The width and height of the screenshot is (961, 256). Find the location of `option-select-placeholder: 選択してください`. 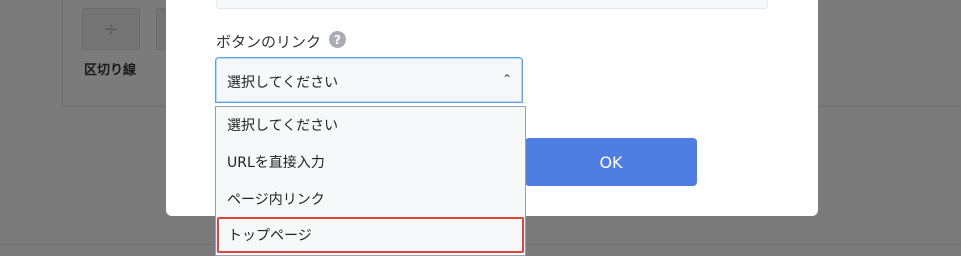

option-select-placeholder: 選択してください is located at coordinates (370, 125).